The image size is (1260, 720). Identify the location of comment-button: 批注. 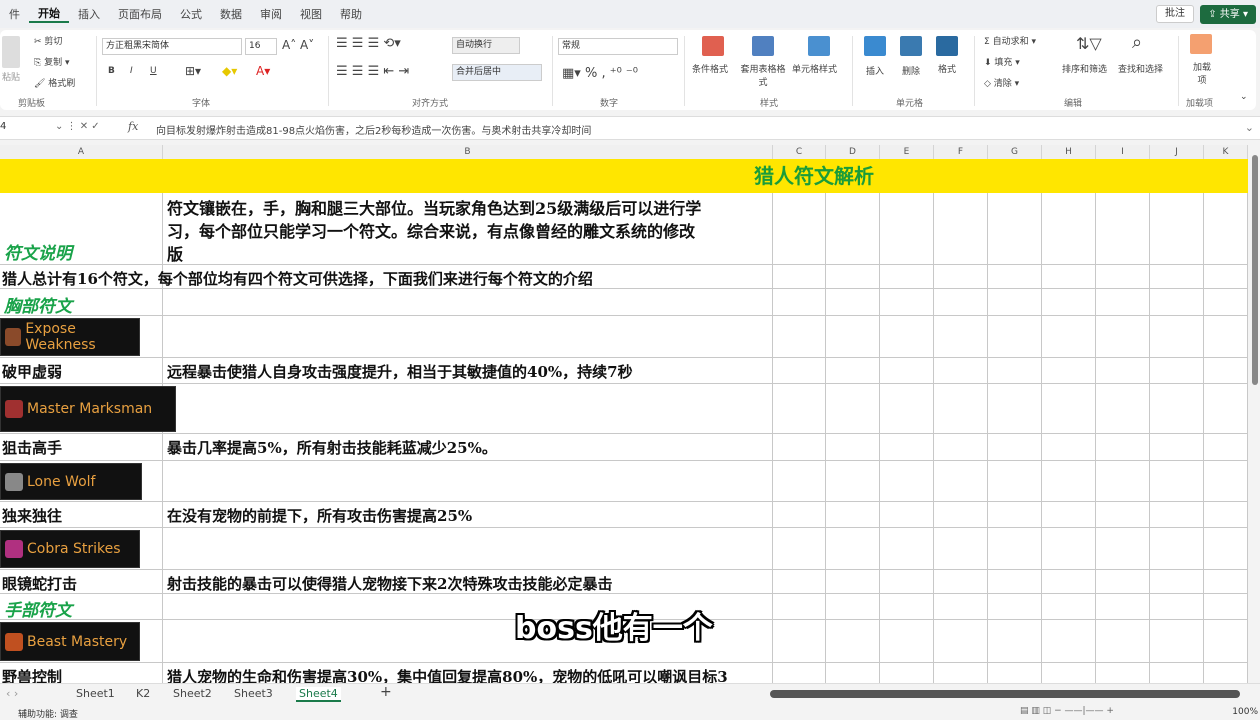
(1175, 14).